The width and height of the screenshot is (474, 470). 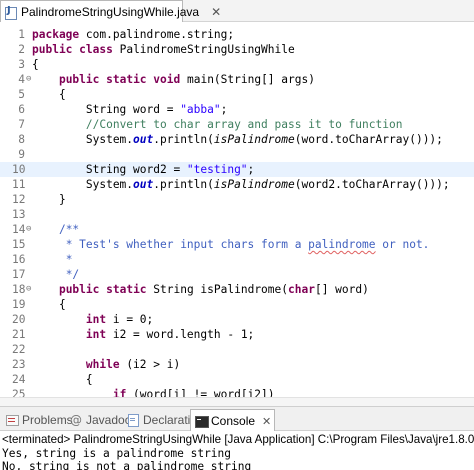 I want to click on code-token: * Test's whether input chars form a, so click(x=187, y=244).